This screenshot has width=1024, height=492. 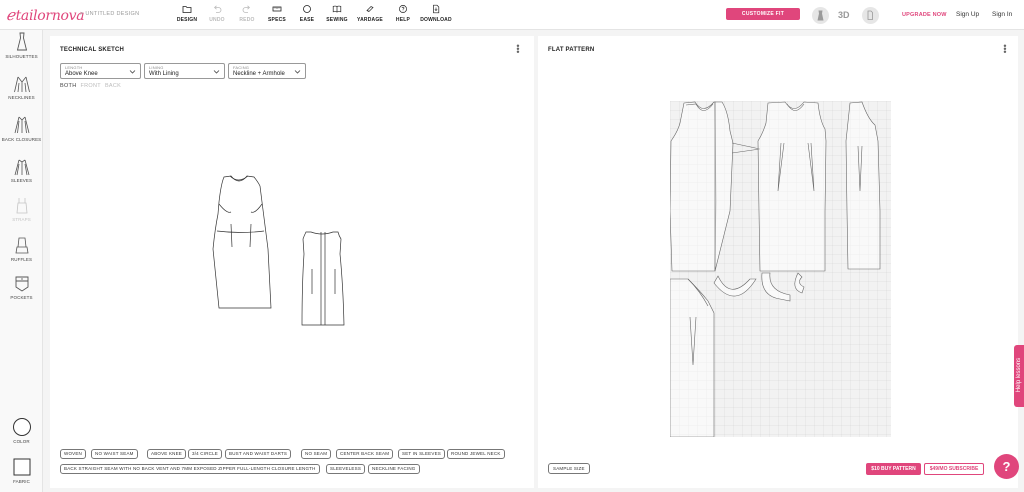 I want to click on tag-neckline-facing: NECKLINE FACING, so click(x=394, y=469).